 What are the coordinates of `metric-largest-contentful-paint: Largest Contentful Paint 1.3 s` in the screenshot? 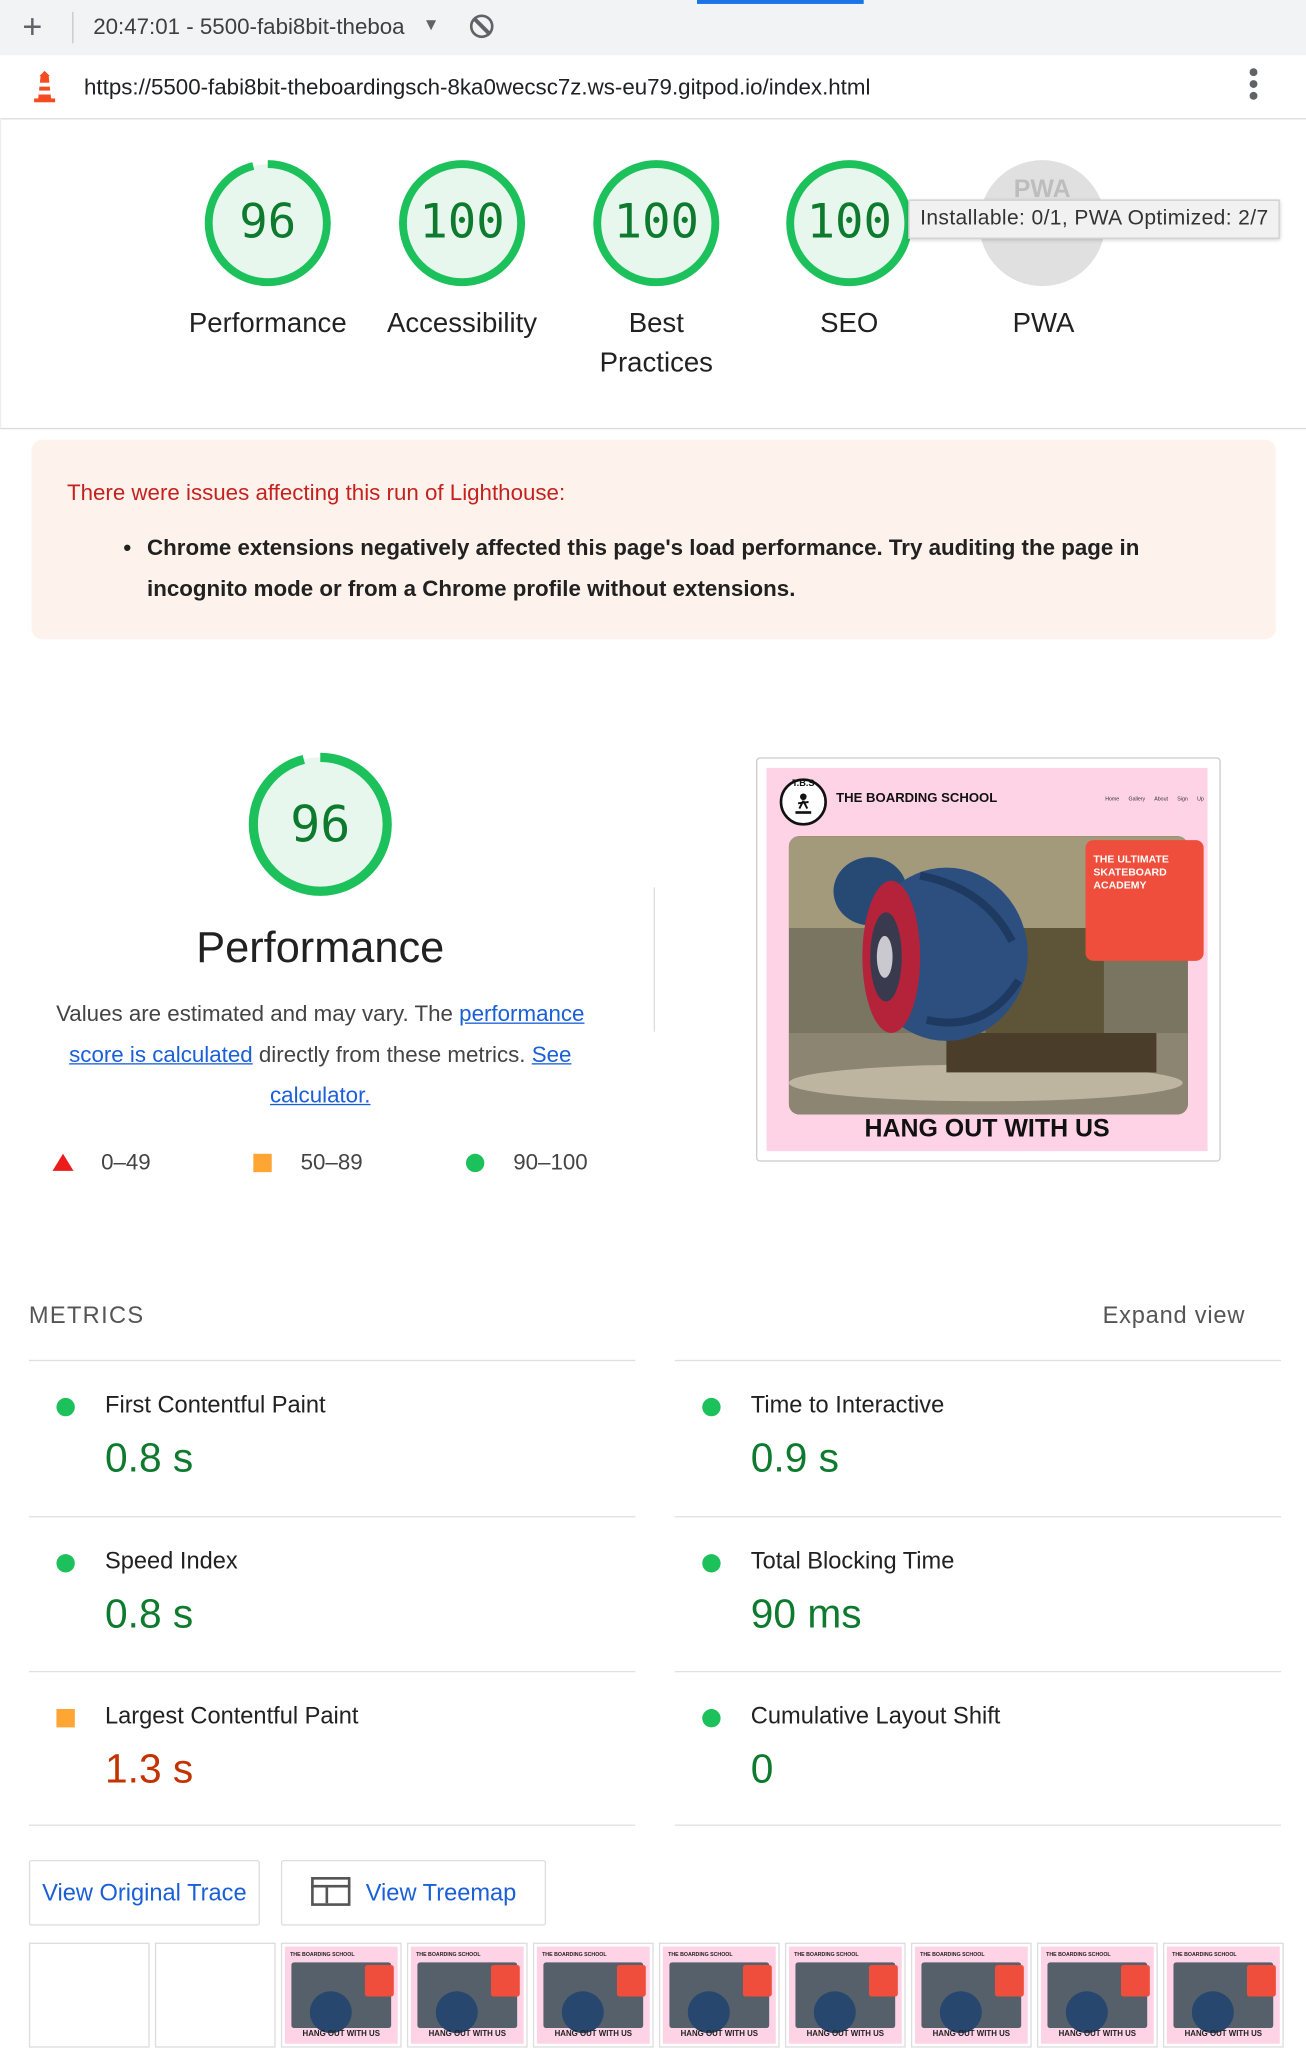 It's located at (332, 1748).